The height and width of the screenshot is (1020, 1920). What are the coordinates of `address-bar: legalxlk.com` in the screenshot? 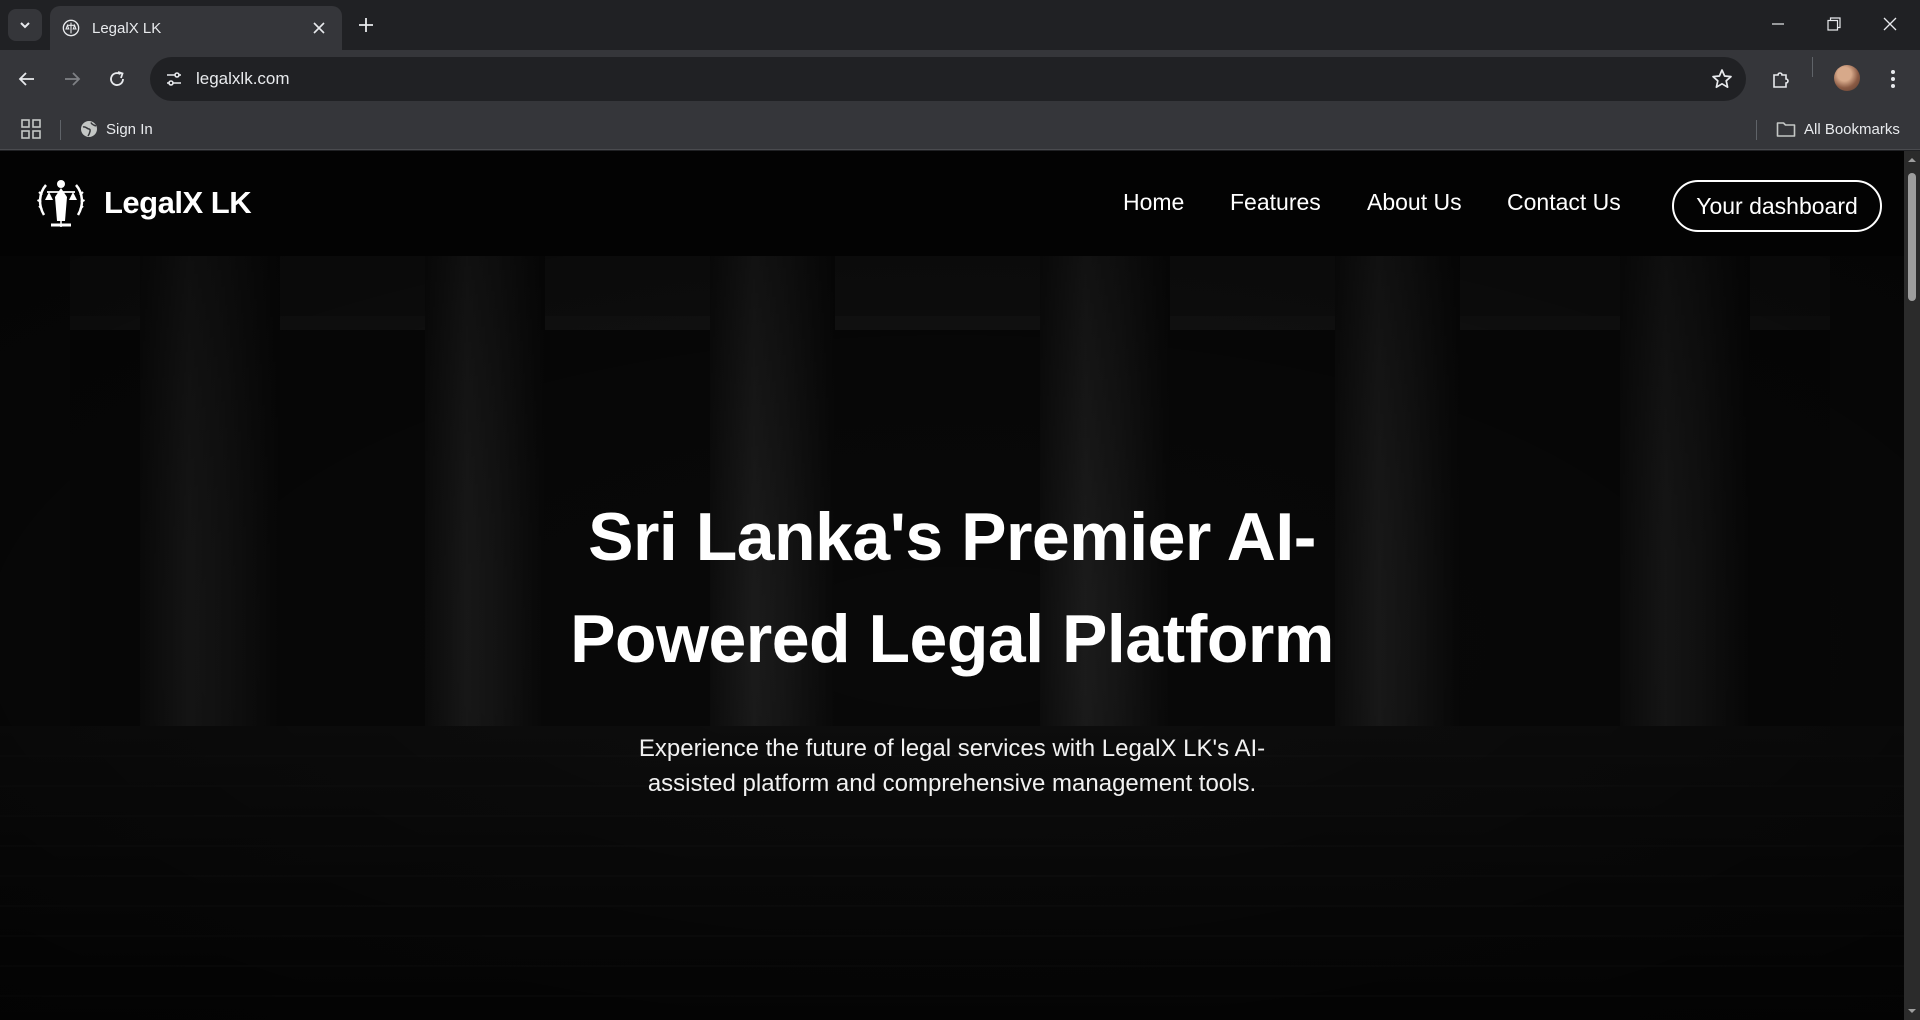 It's located at (948, 79).